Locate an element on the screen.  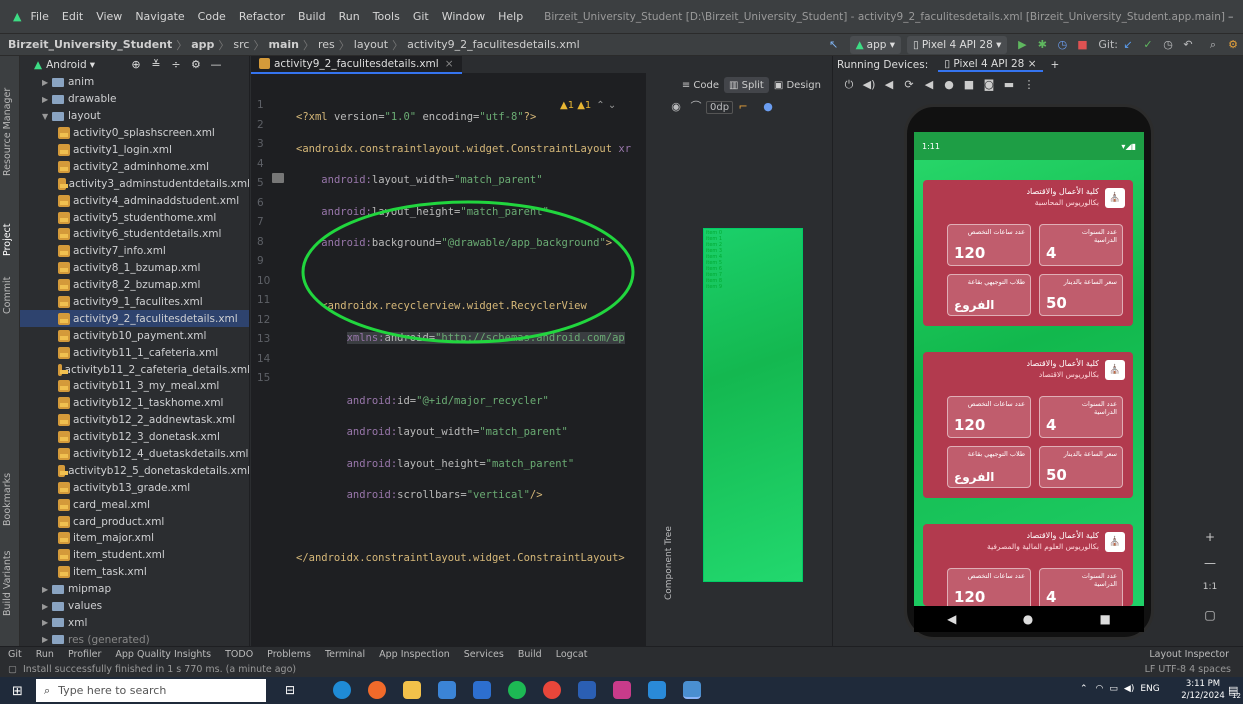
tree-file: activityb10_payment.xml is located at coordinates (134, 335).